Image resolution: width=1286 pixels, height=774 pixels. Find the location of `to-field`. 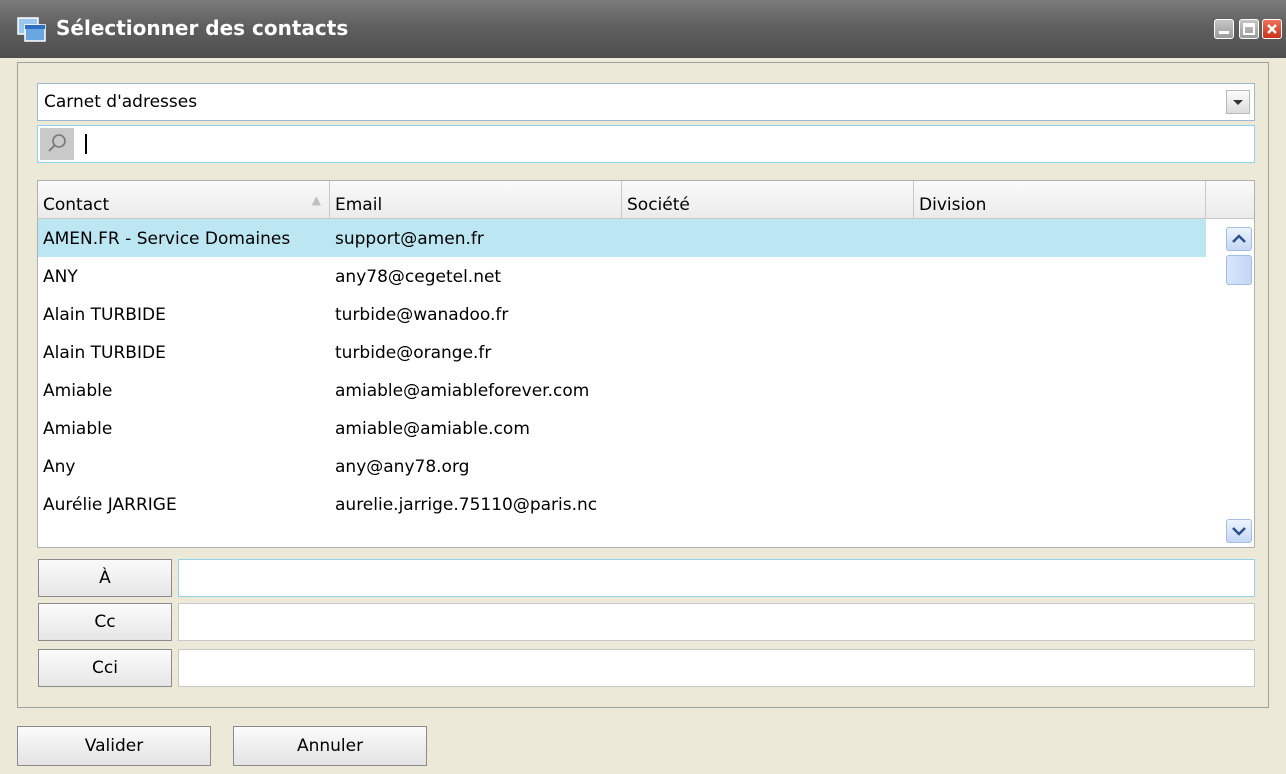

to-field is located at coordinates (716, 578).